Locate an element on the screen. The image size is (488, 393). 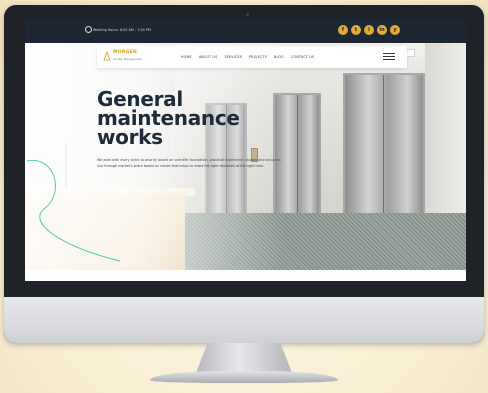
nav-item-projects: PROJECTS is located at coordinates (258, 57).